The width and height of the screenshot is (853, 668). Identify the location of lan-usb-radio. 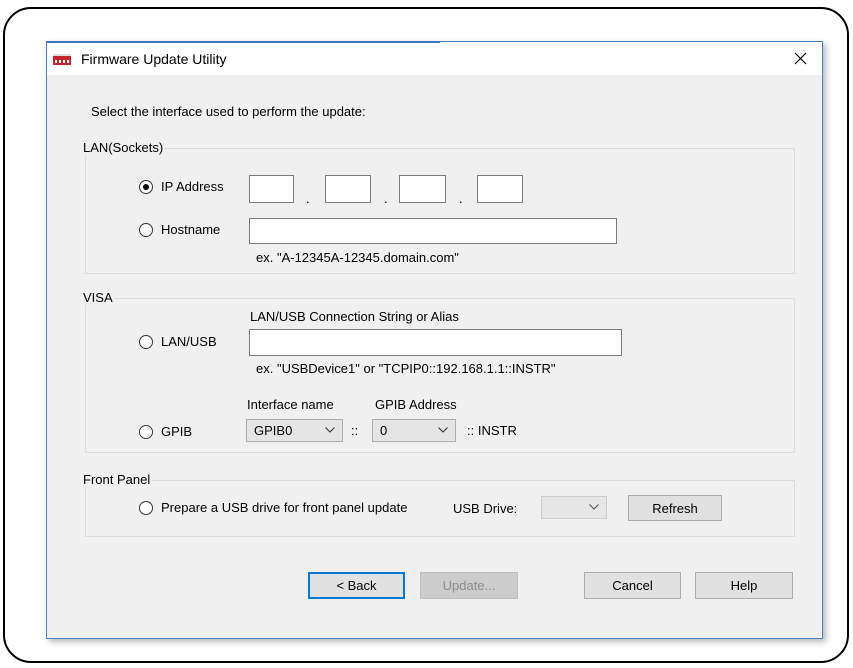
(146, 342).